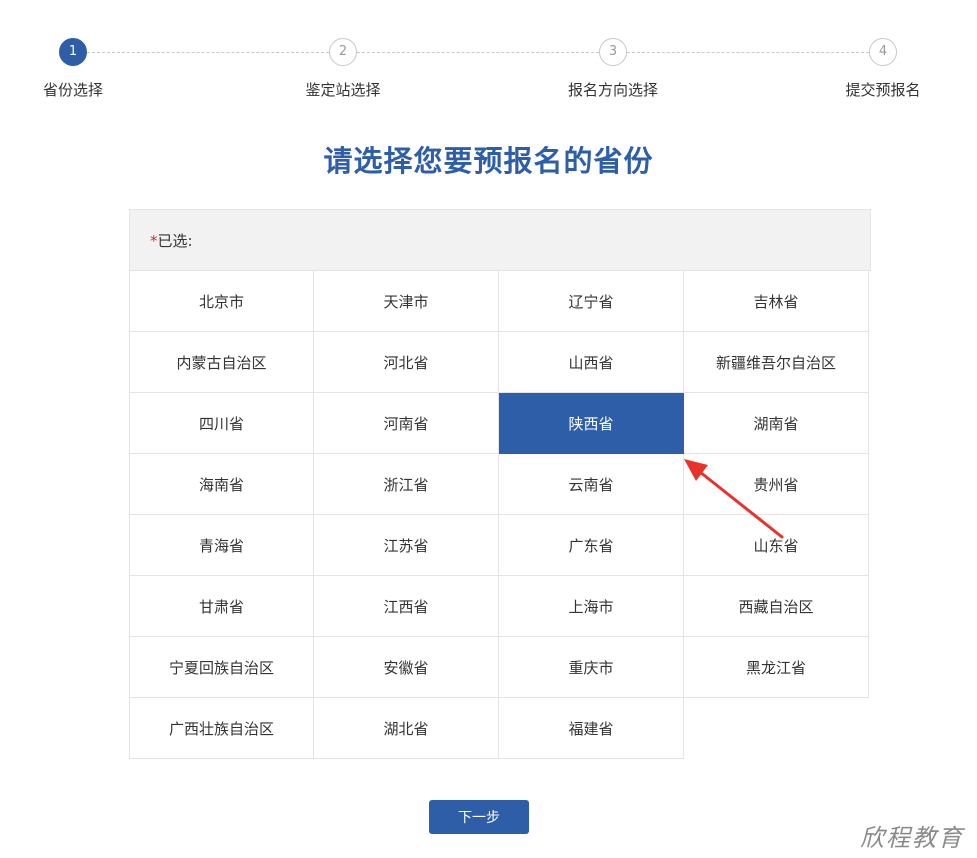  What do you see at coordinates (591, 606) in the screenshot?
I see `province-option: 上海市` at bounding box center [591, 606].